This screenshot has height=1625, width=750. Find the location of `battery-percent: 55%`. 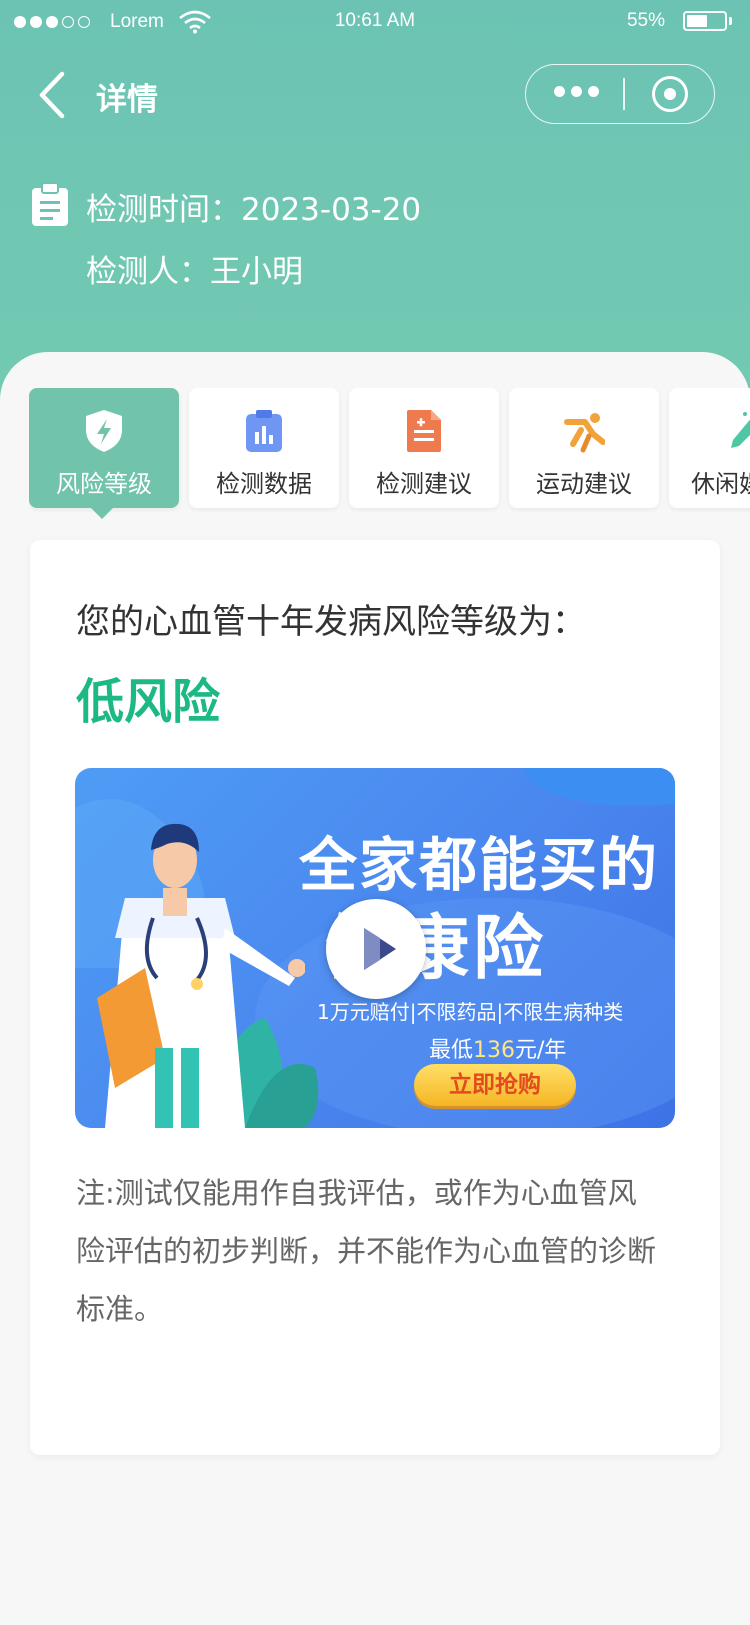

battery-percent: 55% is located at coordinates (645, 20).